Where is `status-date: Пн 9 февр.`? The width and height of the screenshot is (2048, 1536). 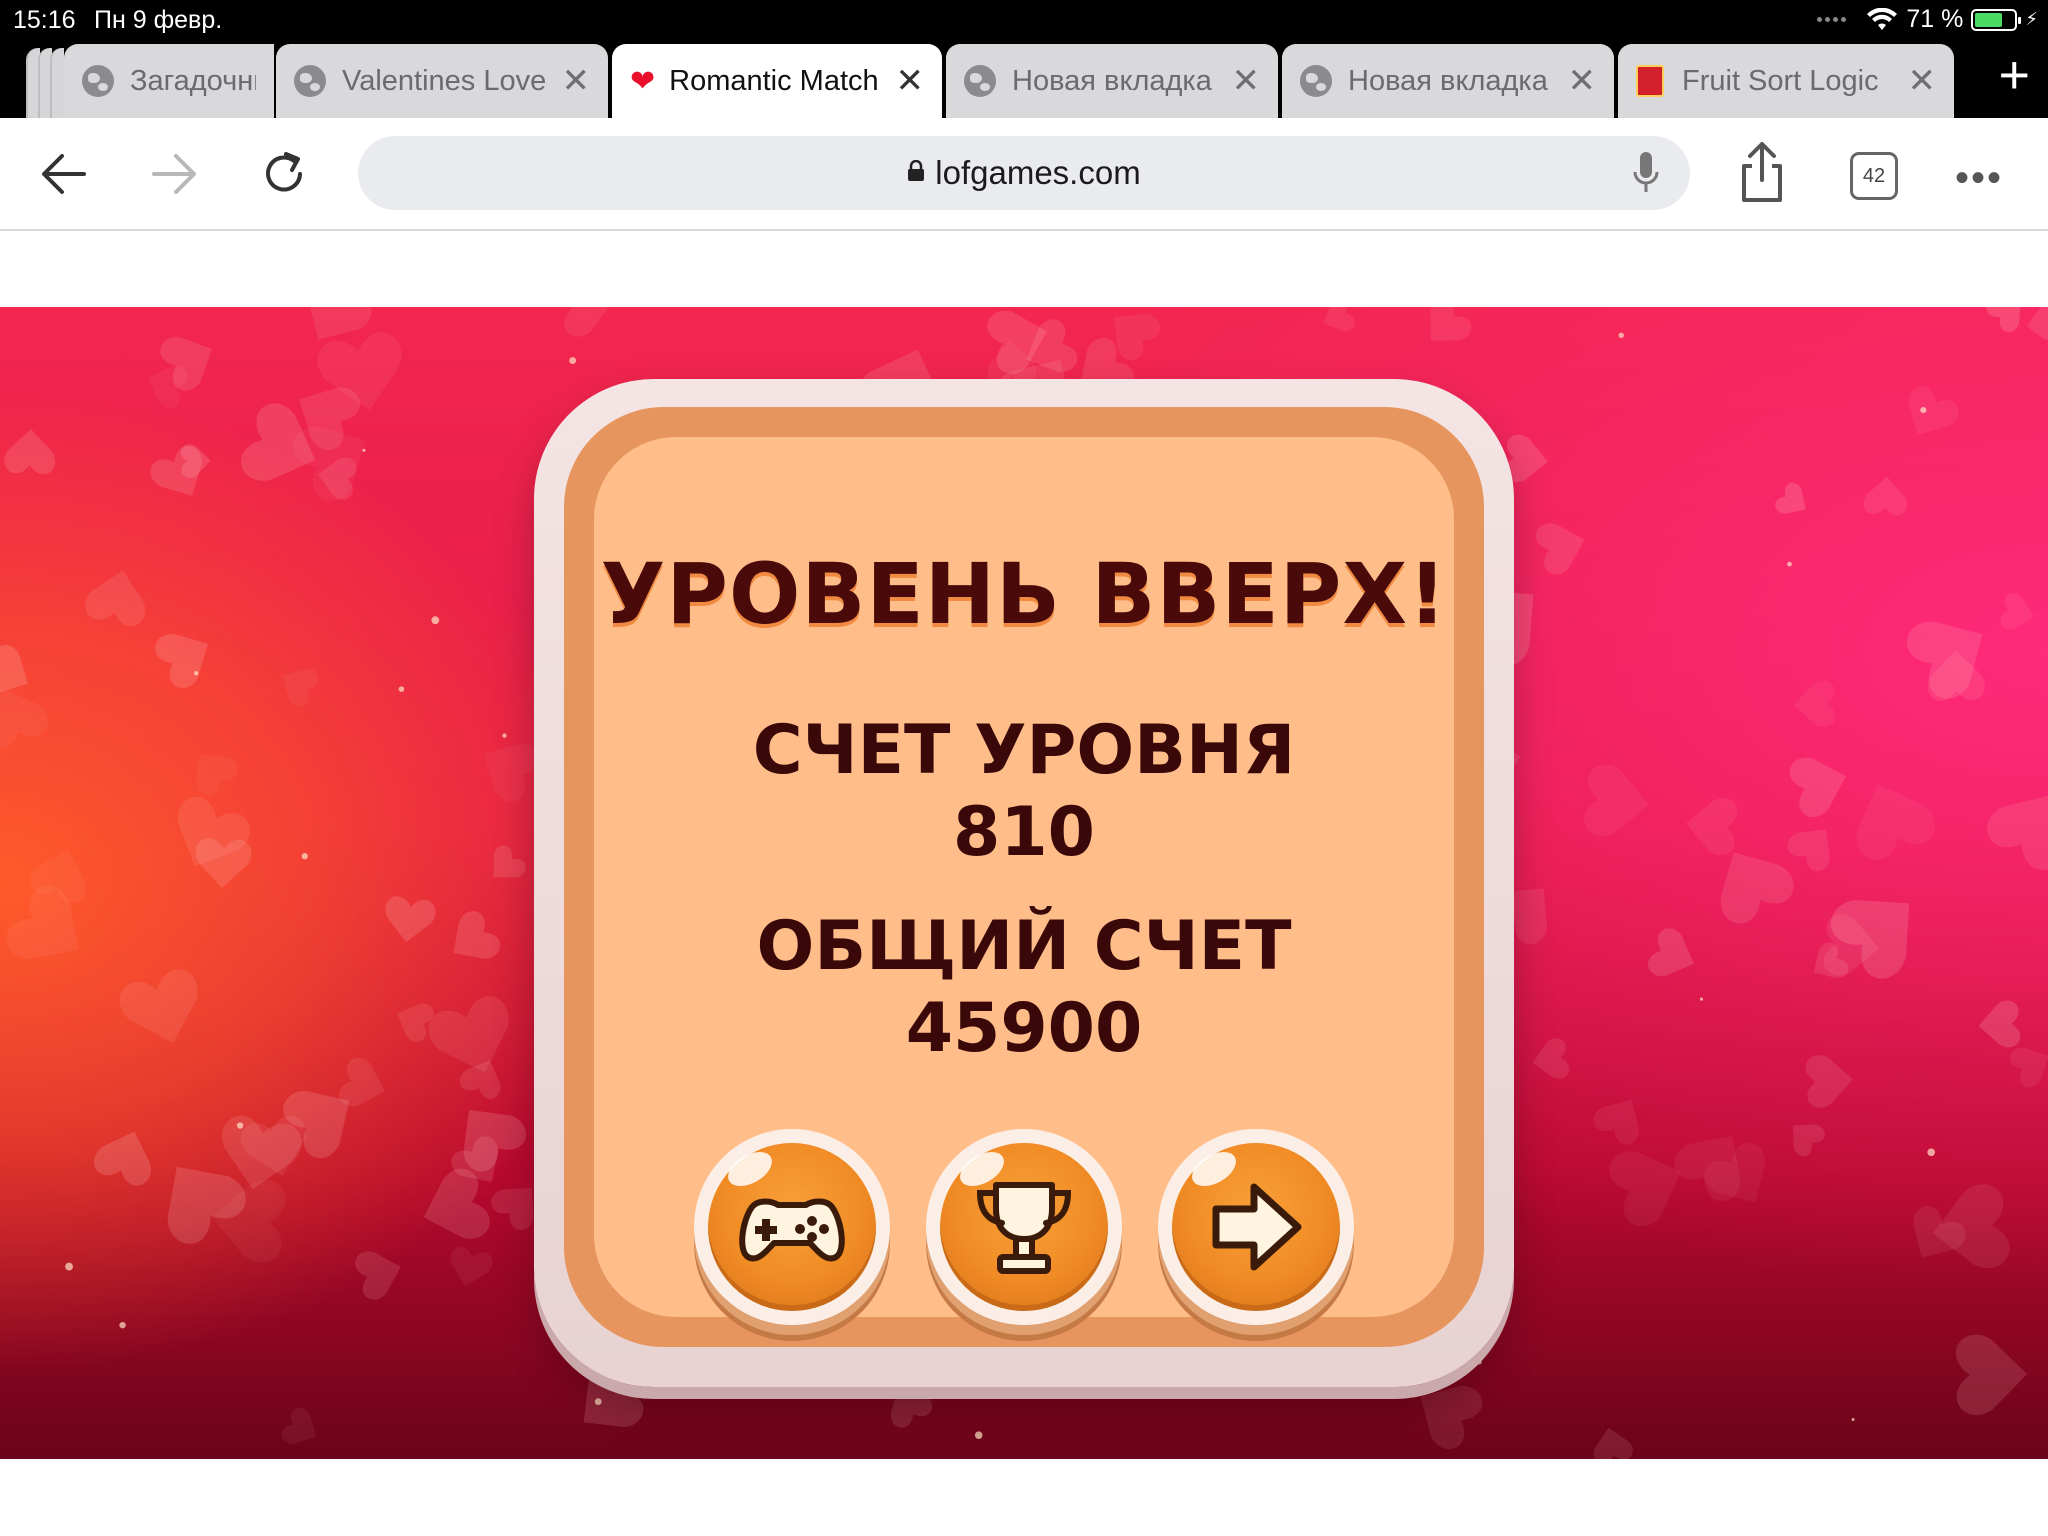 status-date: Пн 9 февр. is located at coordinates (158, 20).